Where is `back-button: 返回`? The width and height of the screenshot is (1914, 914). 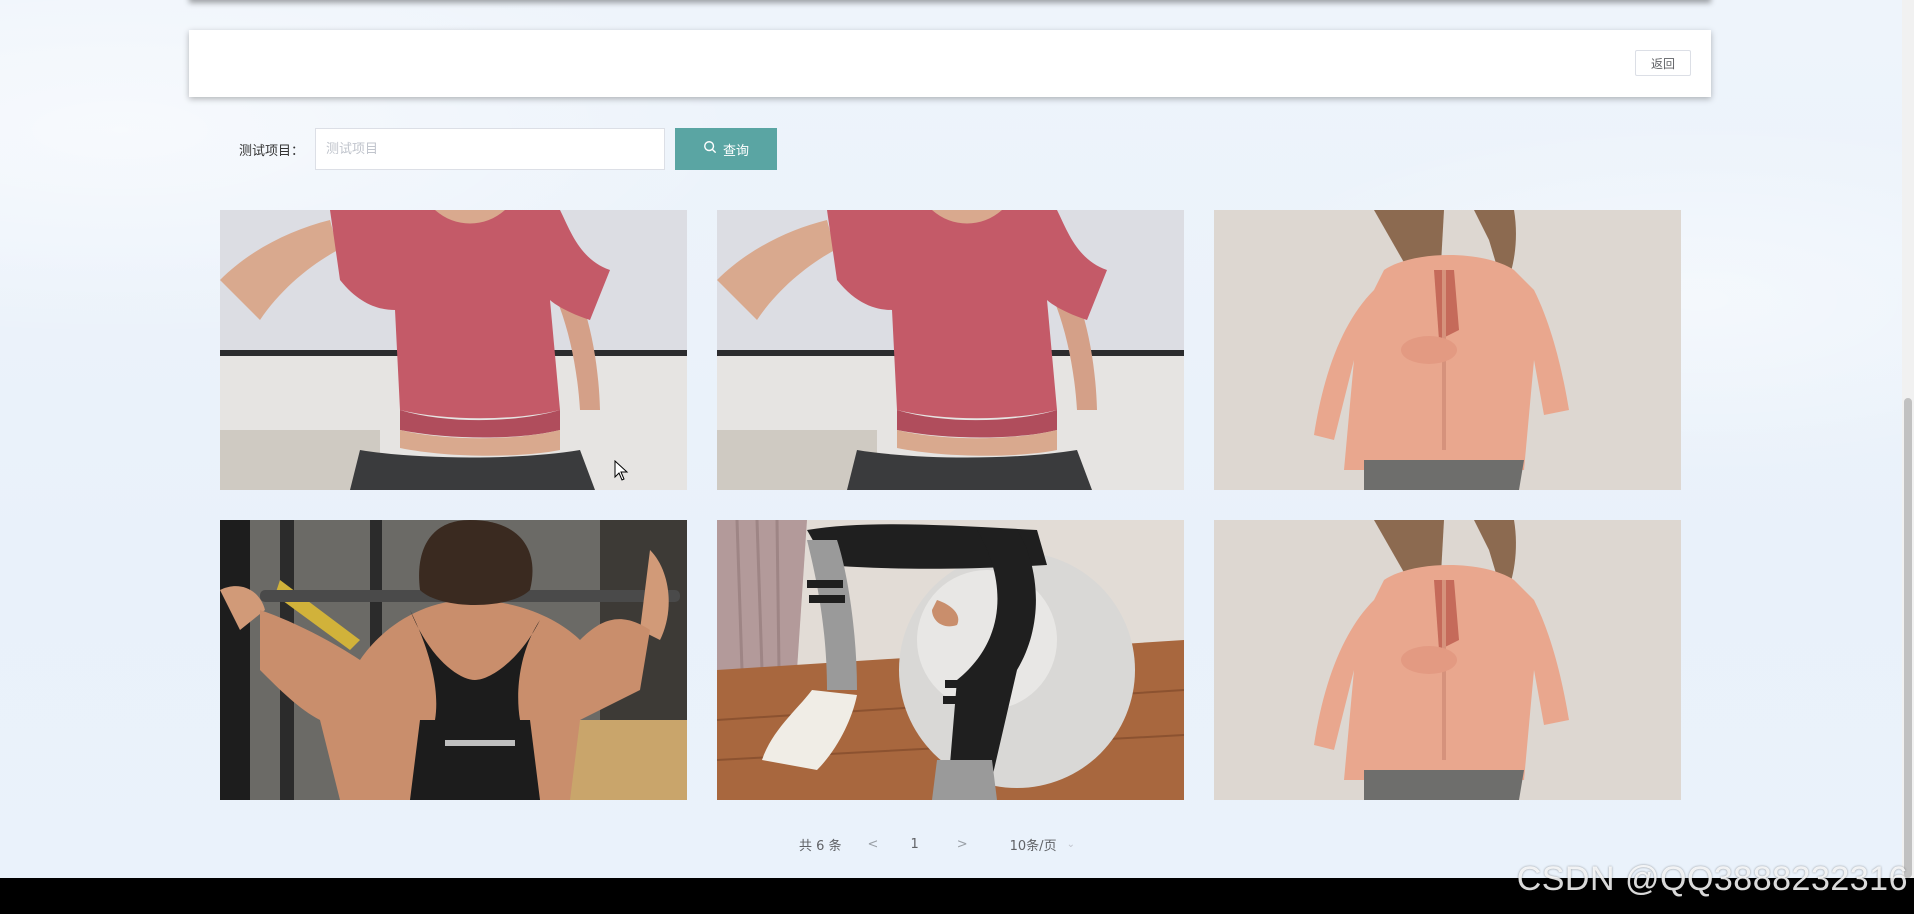
back-button: 返回 is located at coordinates (1663, 63).